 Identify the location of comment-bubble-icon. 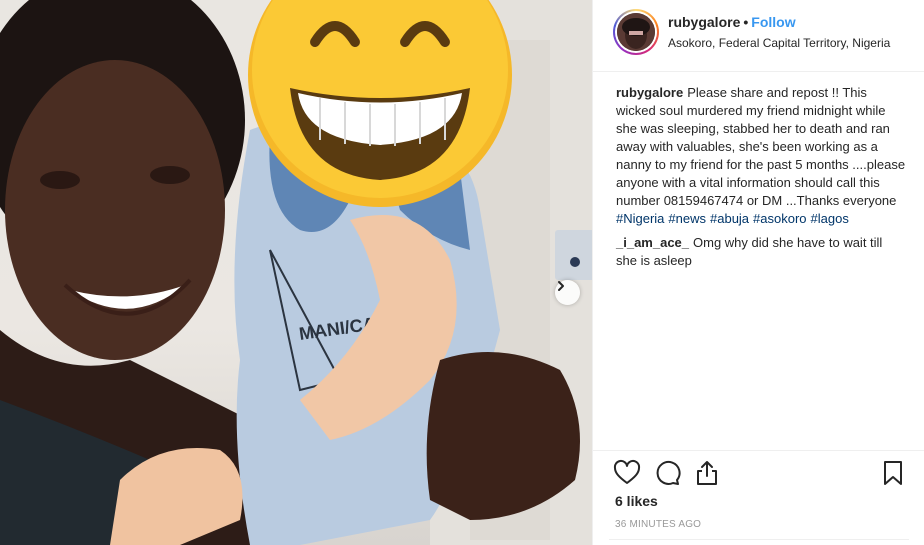
(668, 472).